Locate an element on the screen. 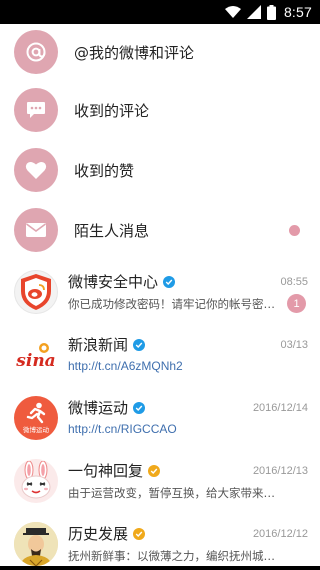 This screenshot has width=320, height=570. sina-news-avatar: sina is located at coordinates (36, 354).